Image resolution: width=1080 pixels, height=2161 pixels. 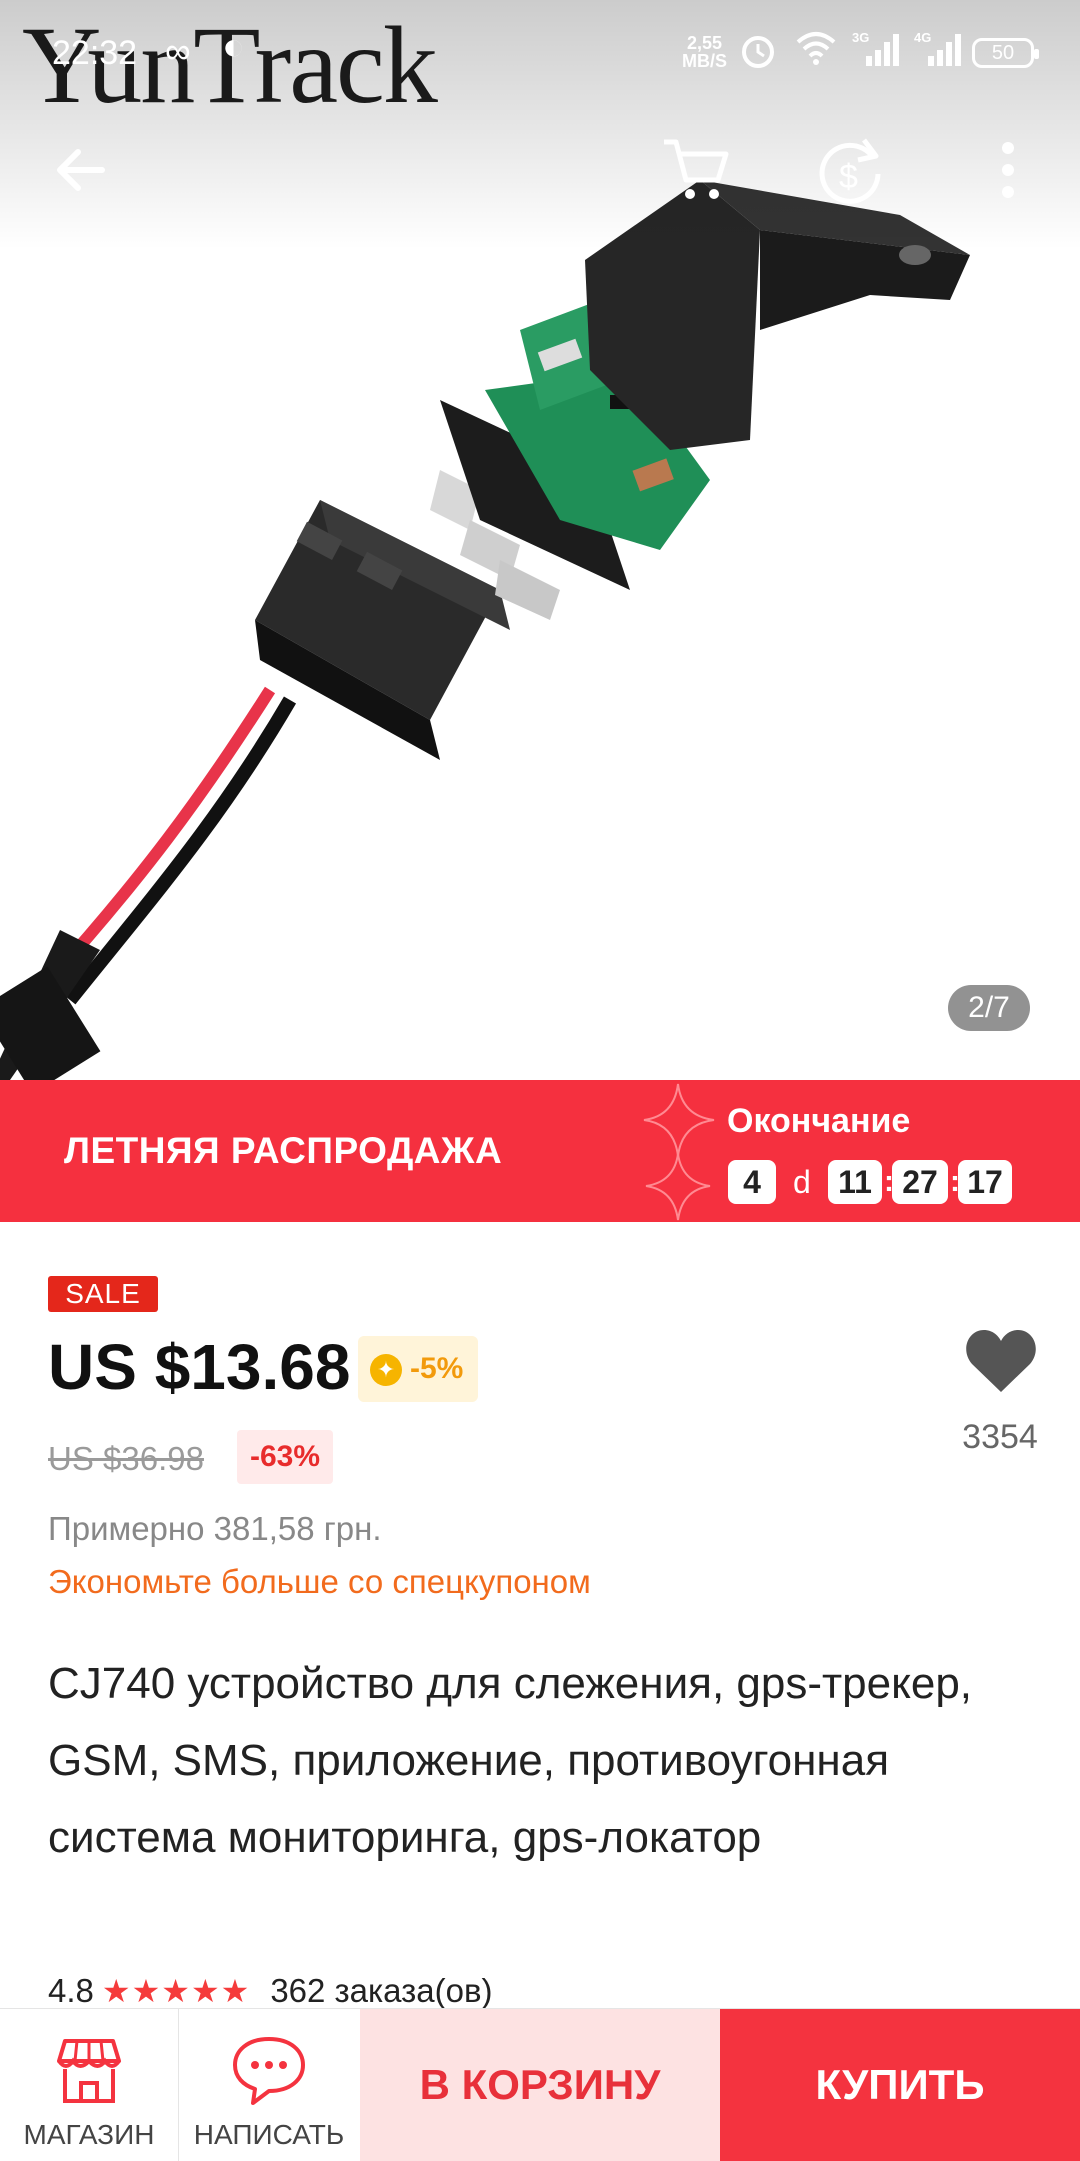 What do you see at coordinates (985, 1182) in the screenshot?
I see `countdown-seconds: 17` at bounding box center [985, 1182].